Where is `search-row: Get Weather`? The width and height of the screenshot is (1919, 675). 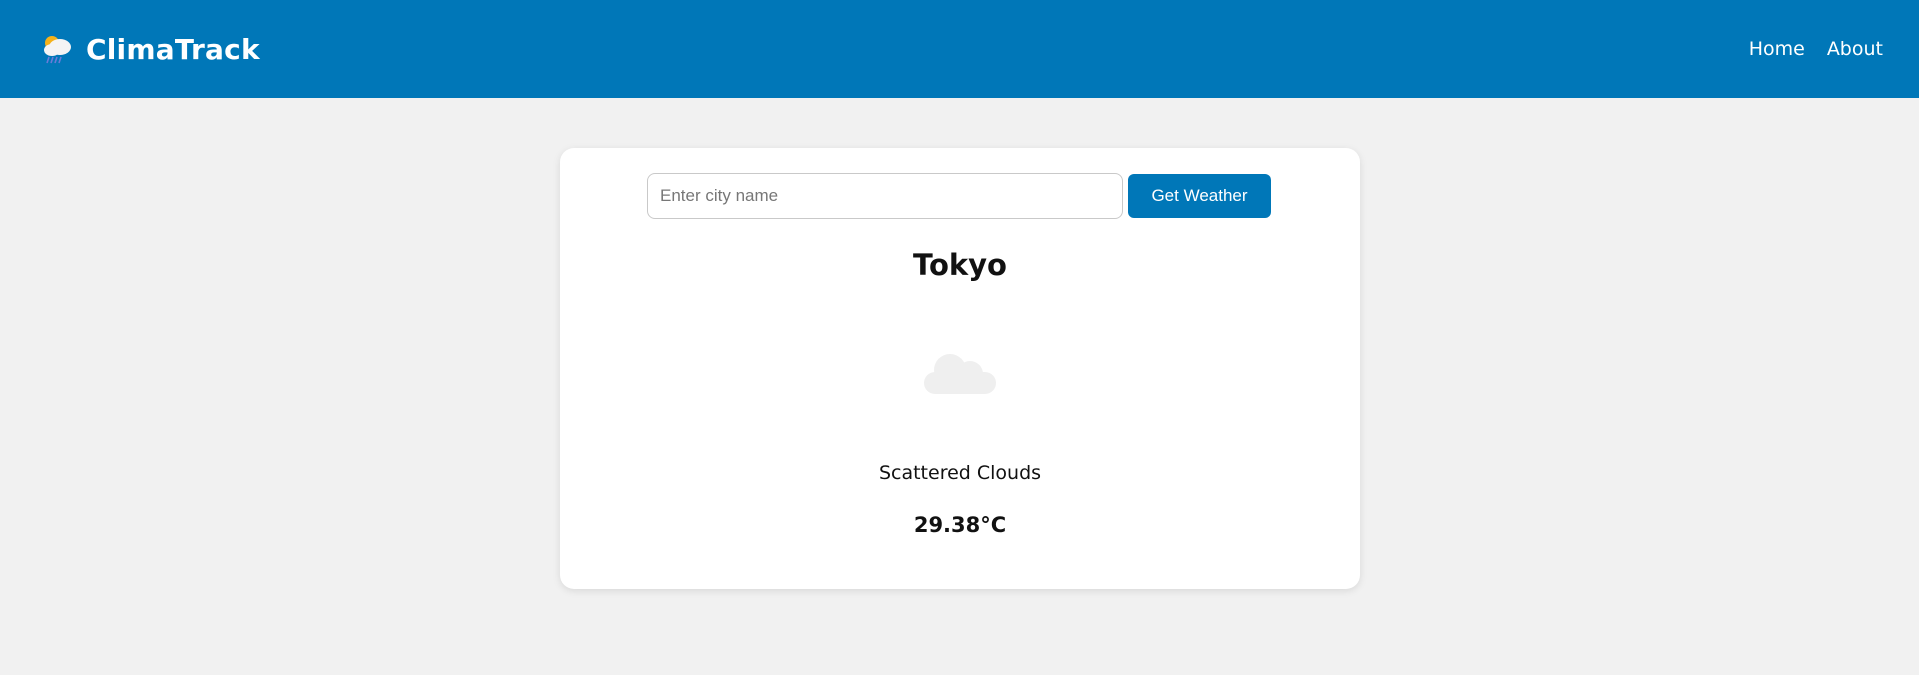
search-row: Get Weather is located at coordinates (959, 196).